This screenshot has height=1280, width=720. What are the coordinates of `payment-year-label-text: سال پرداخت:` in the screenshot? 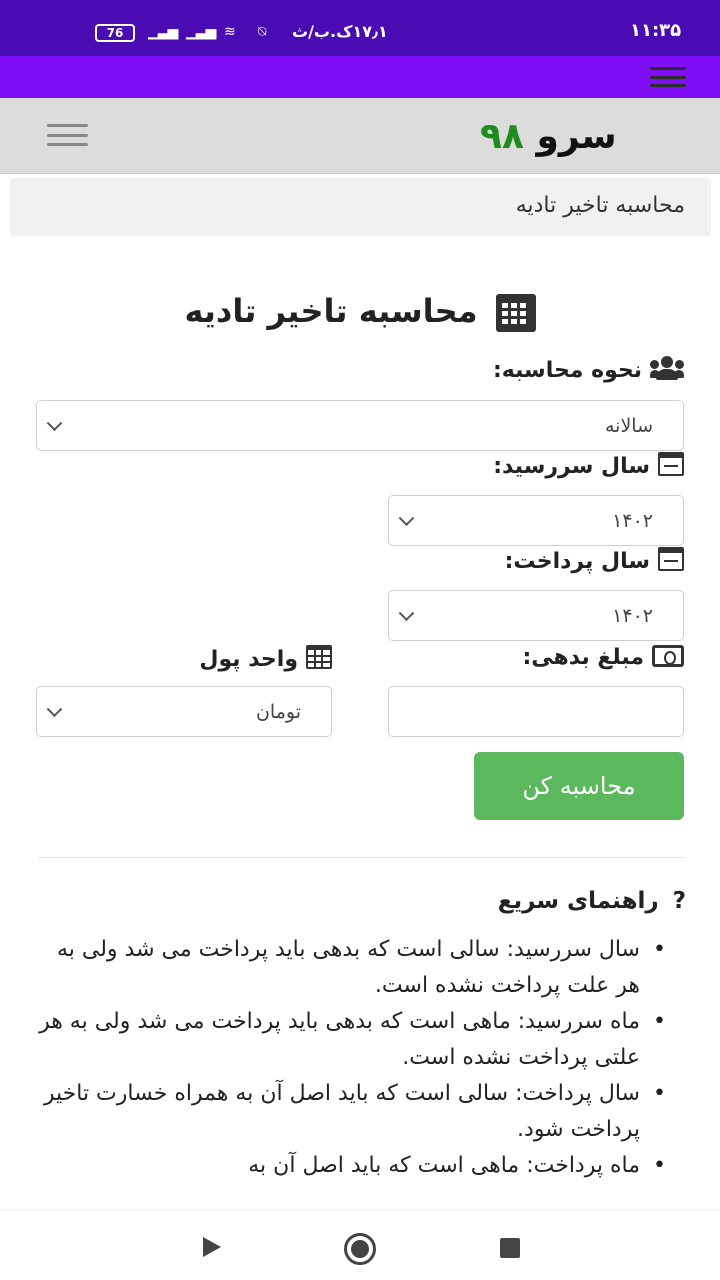 It's located at (577, 561).